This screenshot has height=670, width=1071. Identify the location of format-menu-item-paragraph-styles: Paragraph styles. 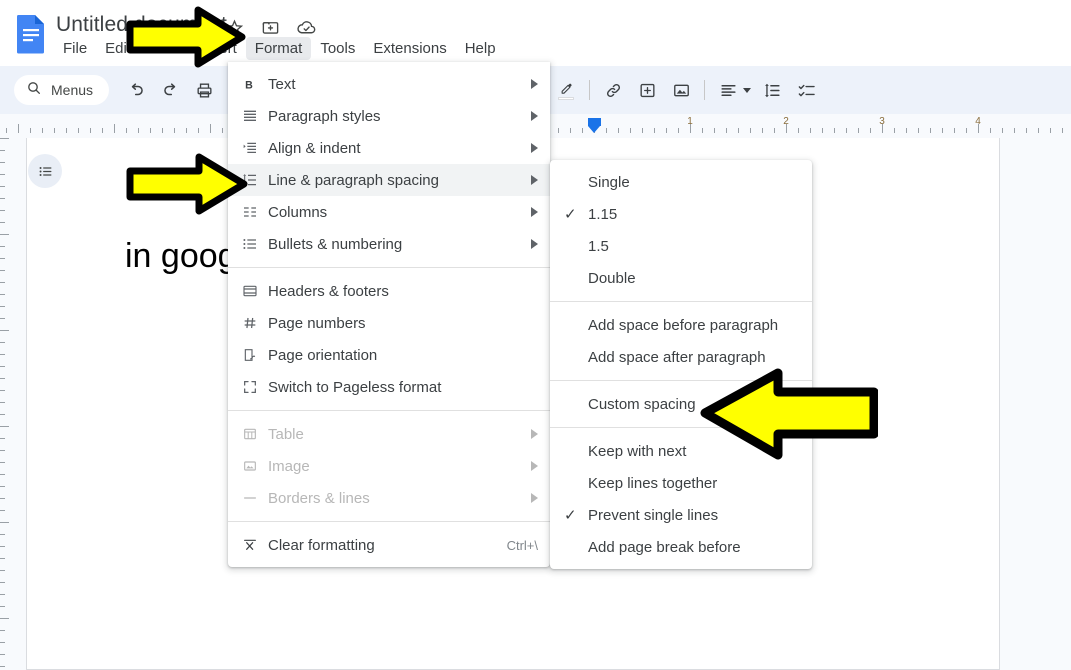
(389, 116).